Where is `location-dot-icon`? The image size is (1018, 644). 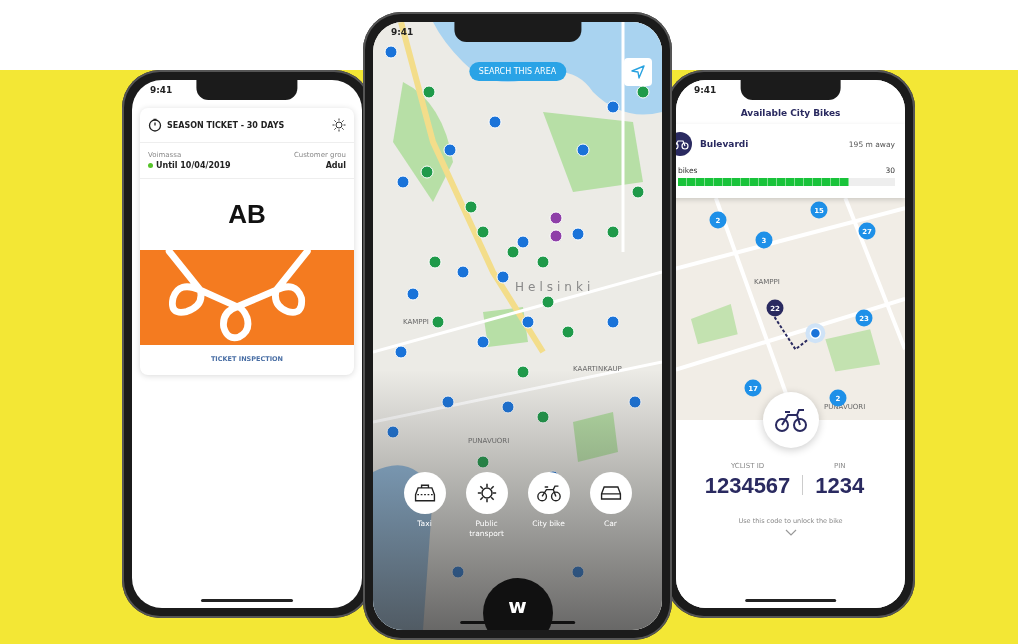 location-dot-icon is located at coordinates (815, 333).